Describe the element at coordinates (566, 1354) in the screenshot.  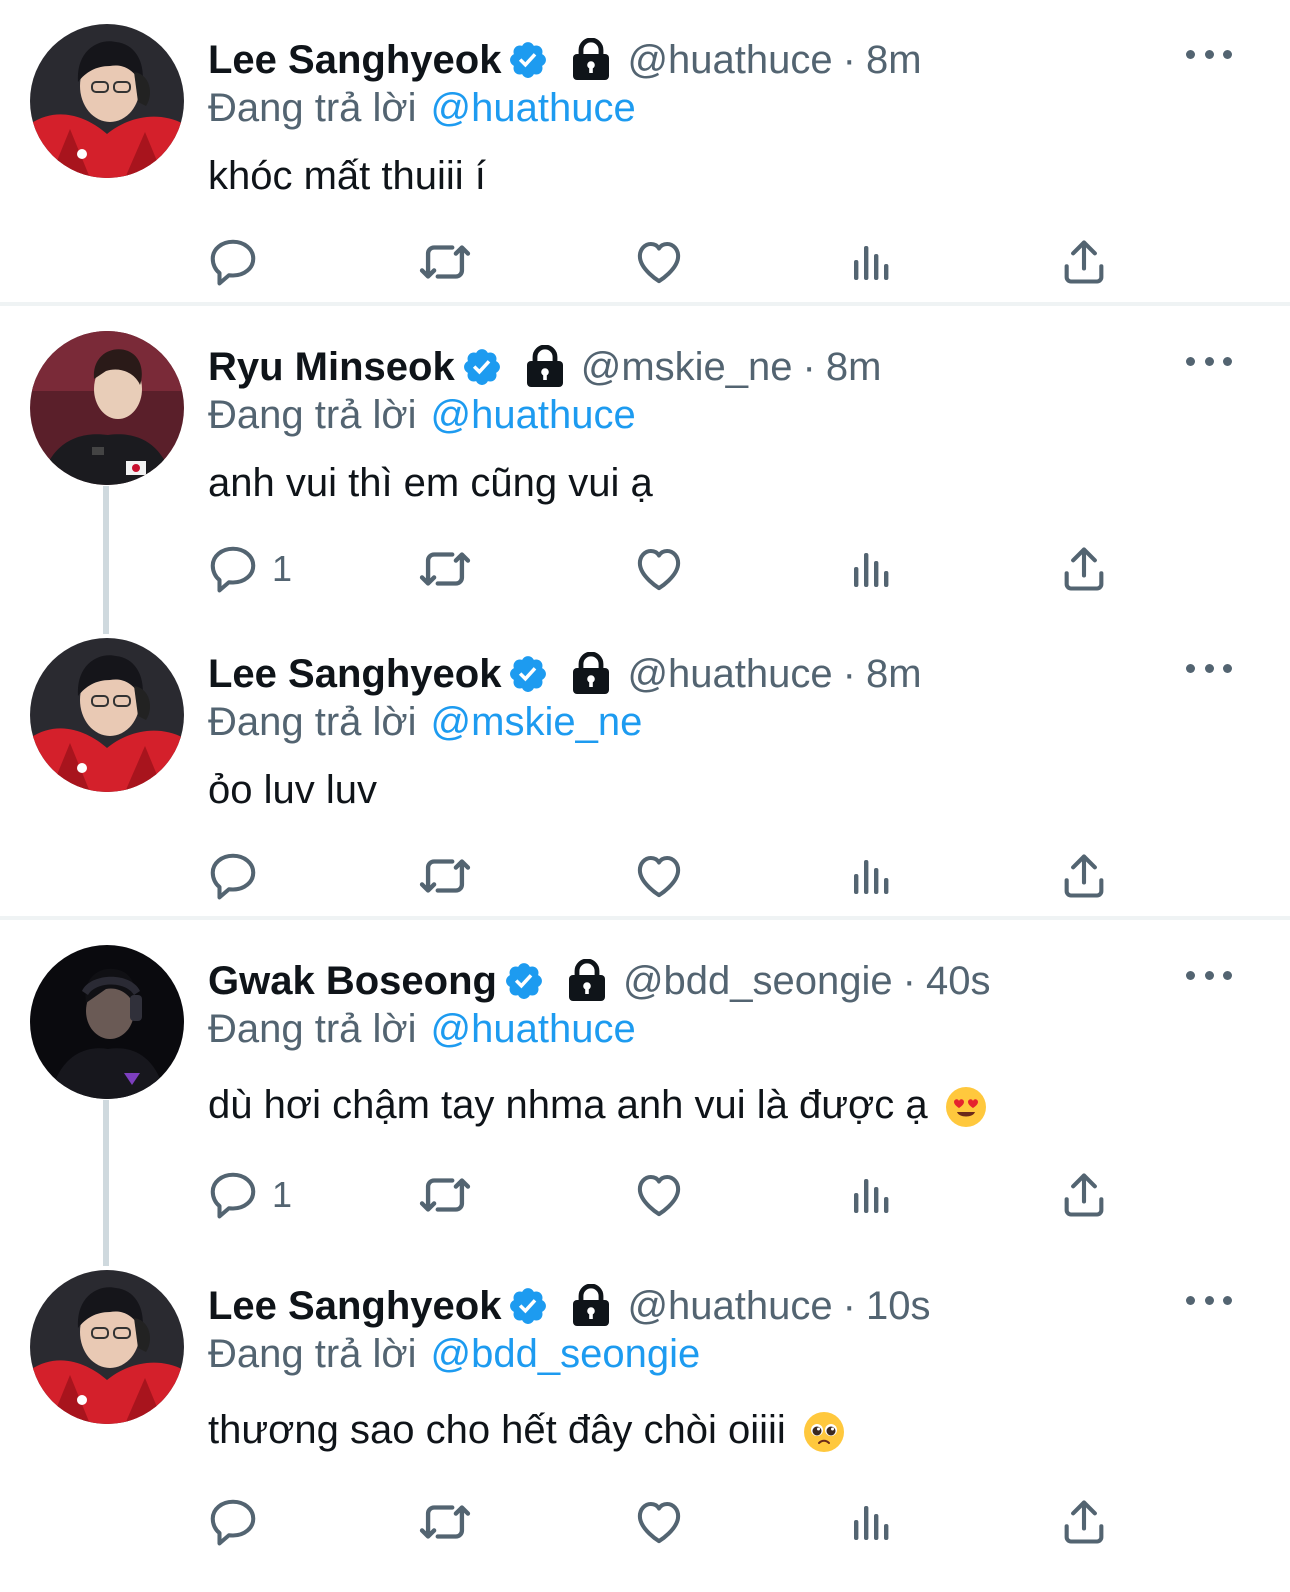
I see `mention-link: @bdd_seongie` at that location.